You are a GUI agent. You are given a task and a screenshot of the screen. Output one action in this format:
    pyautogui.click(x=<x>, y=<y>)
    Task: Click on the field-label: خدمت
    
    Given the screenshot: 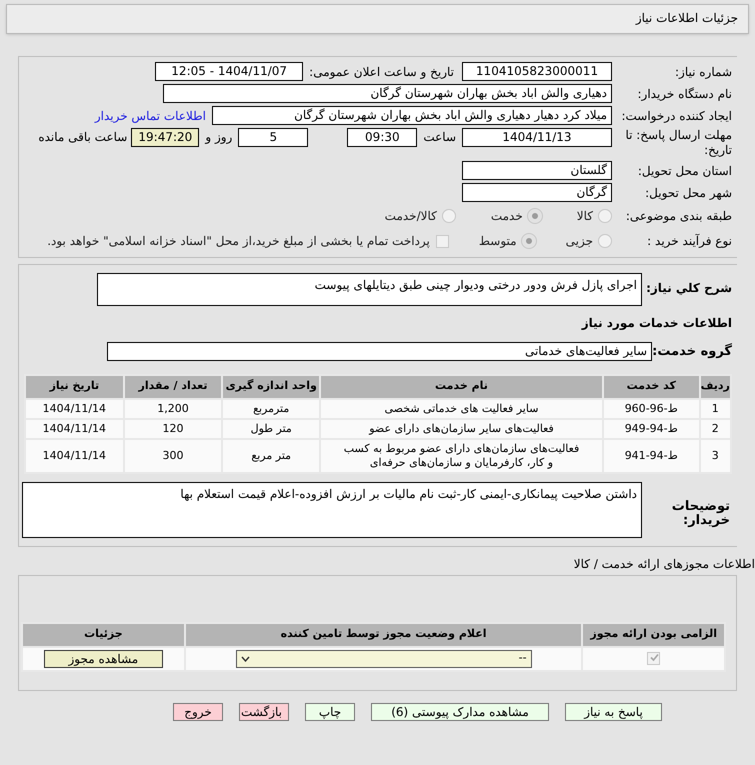 What is the action you would take?
    pyautogui.click(x=506, y=216)
    